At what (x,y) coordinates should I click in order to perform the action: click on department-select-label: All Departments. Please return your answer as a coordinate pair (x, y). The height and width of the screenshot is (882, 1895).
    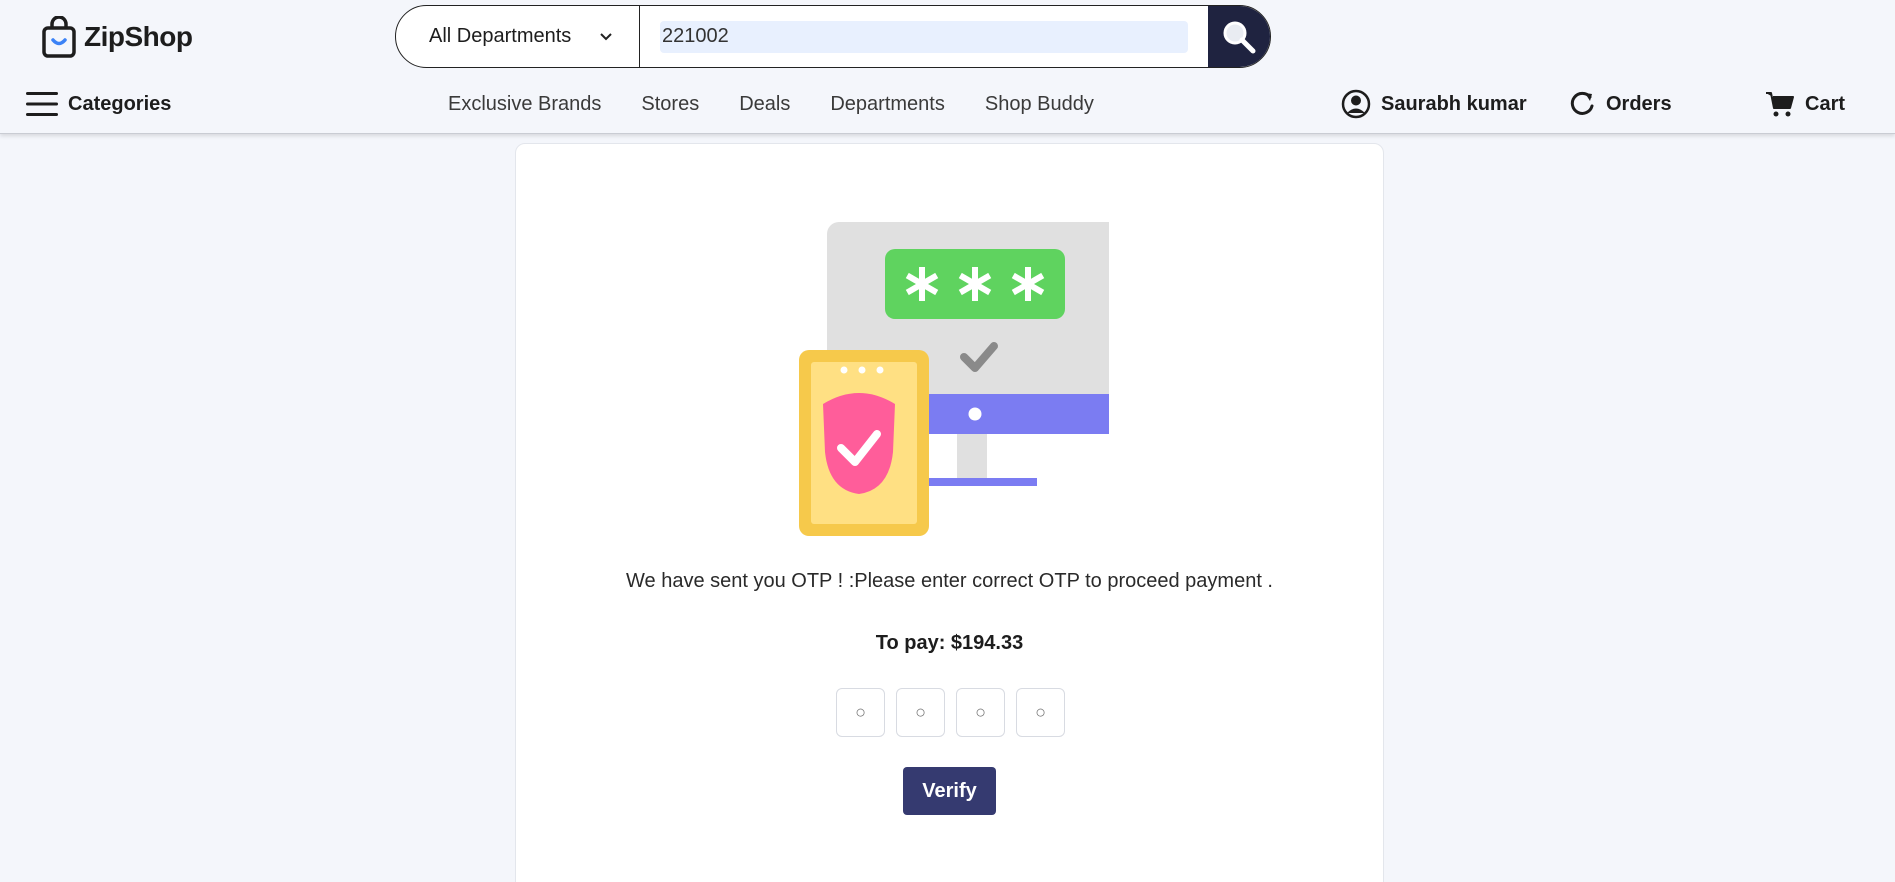
    Looking at the image, I should click on (500, 36).